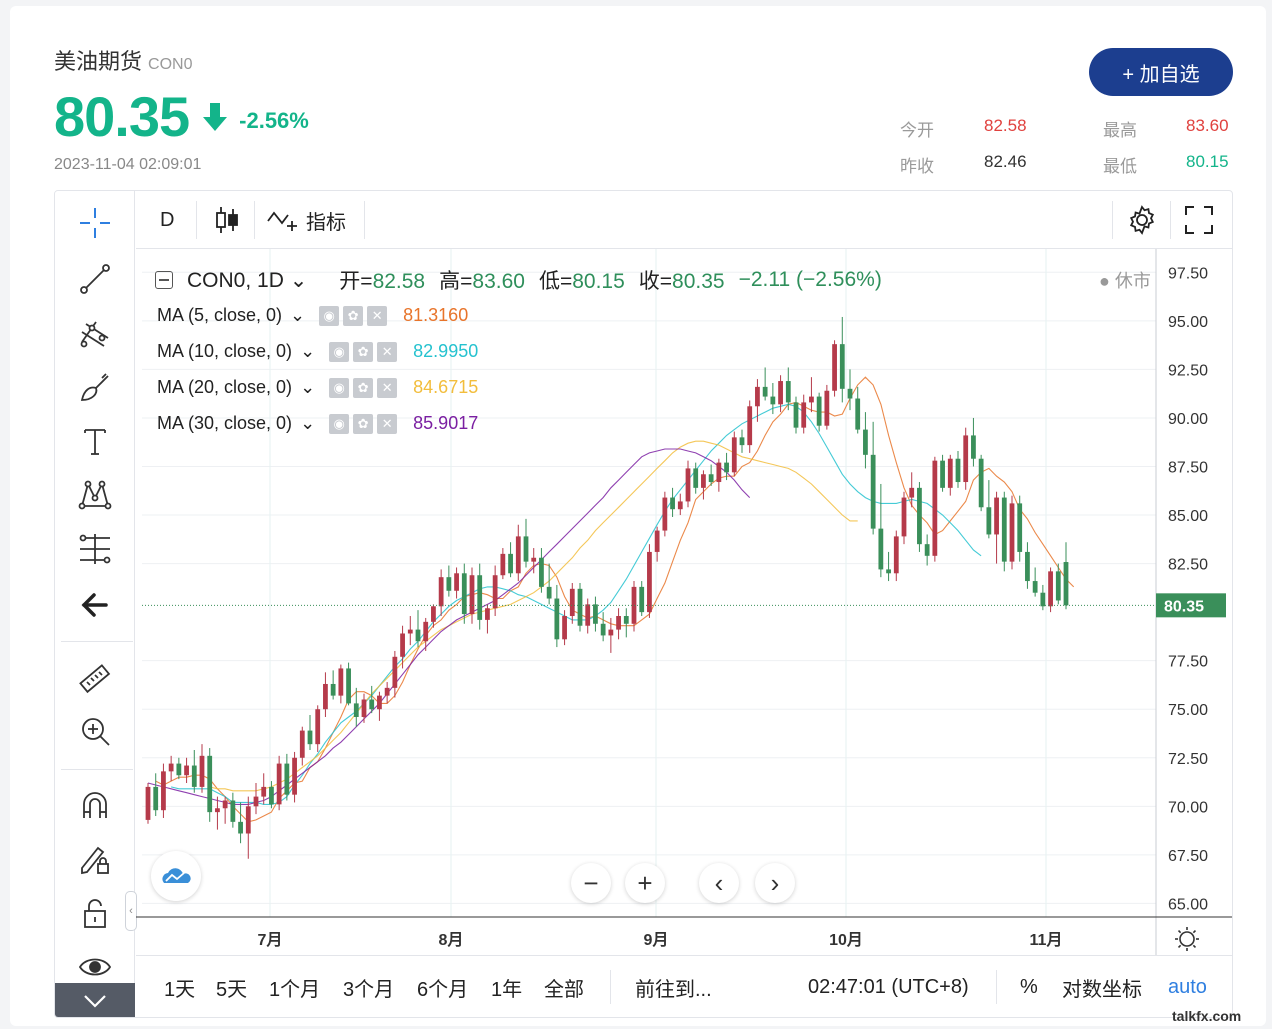 This screenshot has width=1272, height=1029. Describe the element at coordinates (1179, 931) in the screenshot. I see `axis-settings-icon-ray` at that location.